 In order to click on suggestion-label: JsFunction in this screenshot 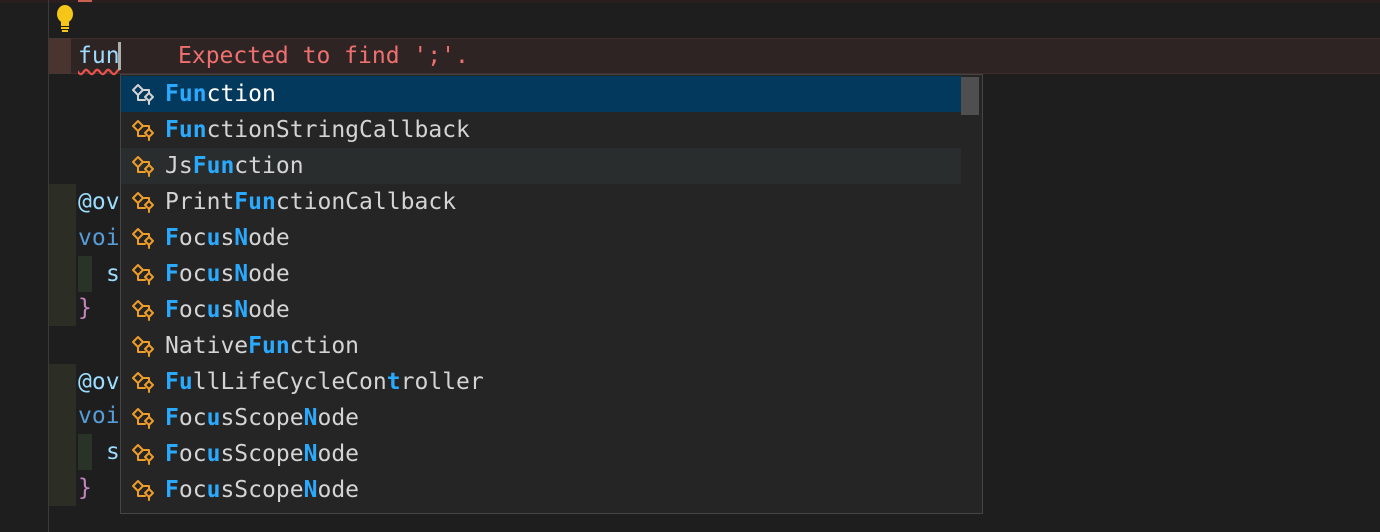, I will do `click(234, 166)`.